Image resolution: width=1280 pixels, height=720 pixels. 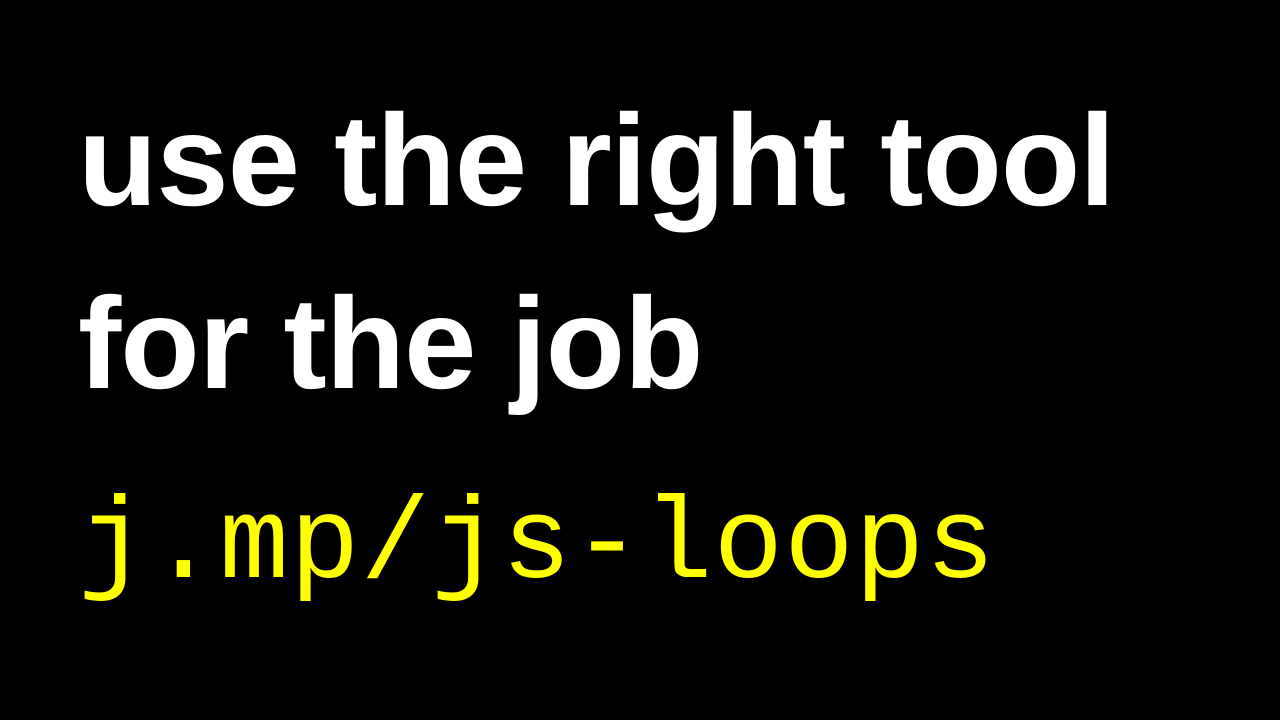 I want to click on short-link: j.mp/js-loops, so click(x=537, y=546).